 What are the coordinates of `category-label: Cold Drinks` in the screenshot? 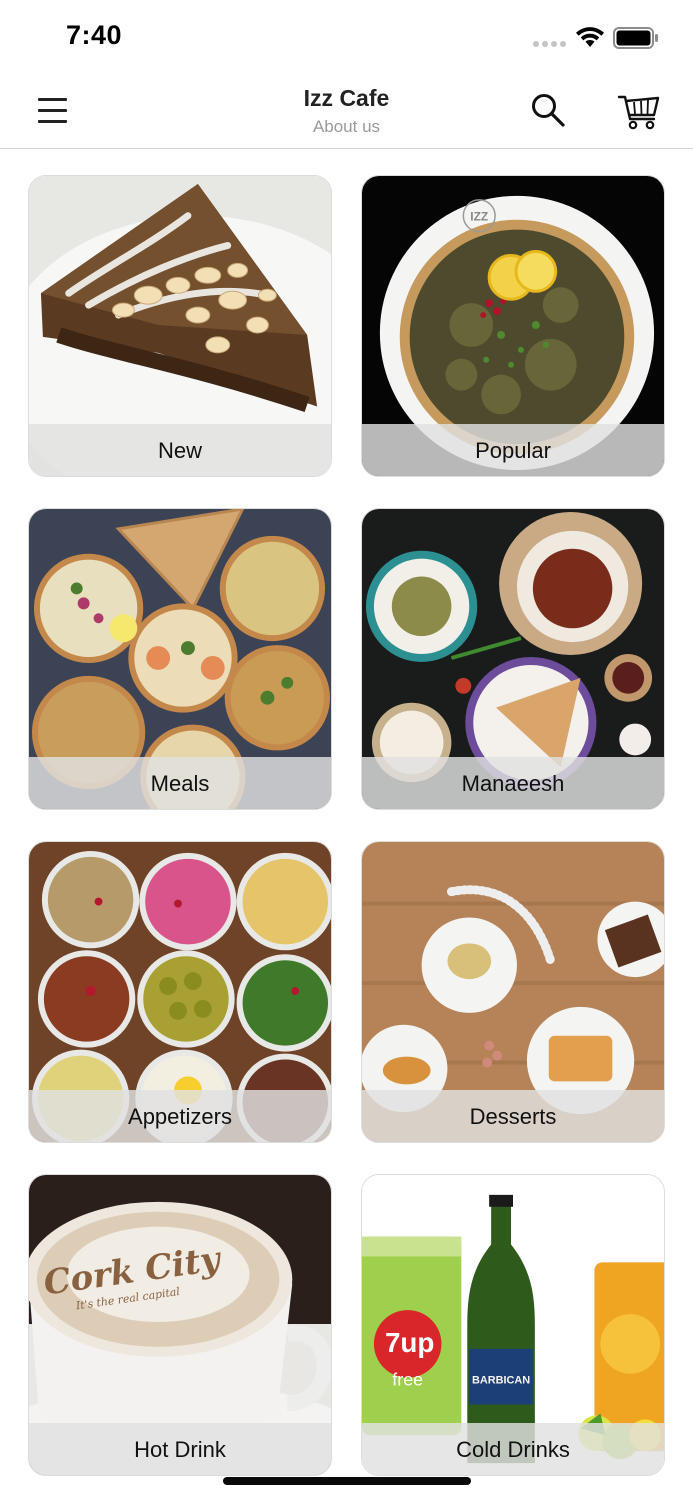 It's located at (513, 1449).